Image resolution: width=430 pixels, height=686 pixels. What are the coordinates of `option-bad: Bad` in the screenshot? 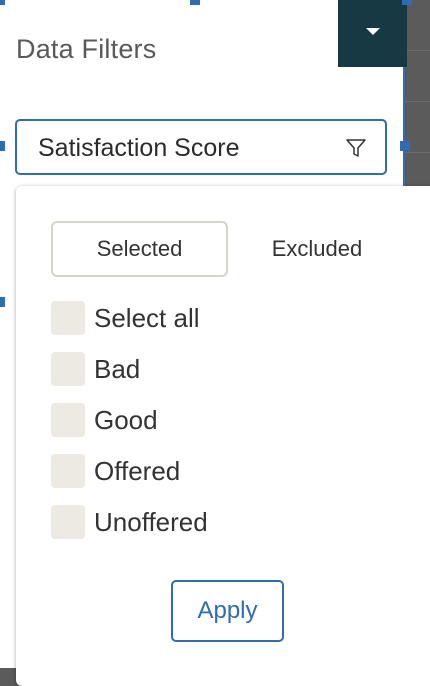 It's located at (95, 369).